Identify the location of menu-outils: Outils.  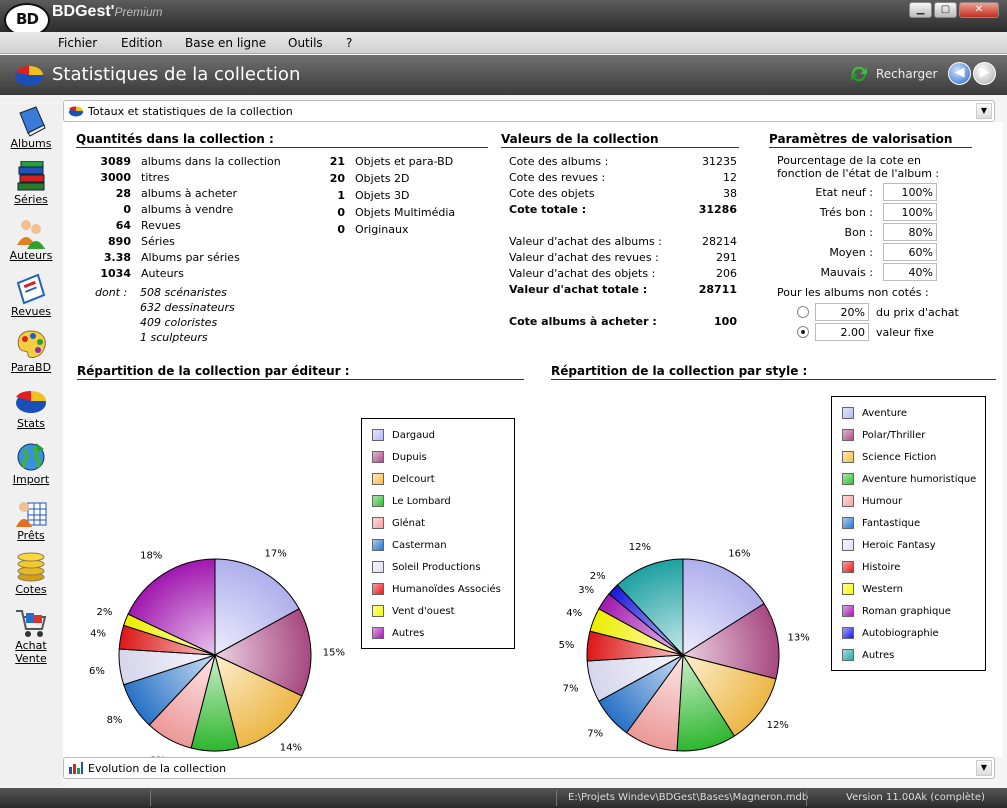
(305, 43).